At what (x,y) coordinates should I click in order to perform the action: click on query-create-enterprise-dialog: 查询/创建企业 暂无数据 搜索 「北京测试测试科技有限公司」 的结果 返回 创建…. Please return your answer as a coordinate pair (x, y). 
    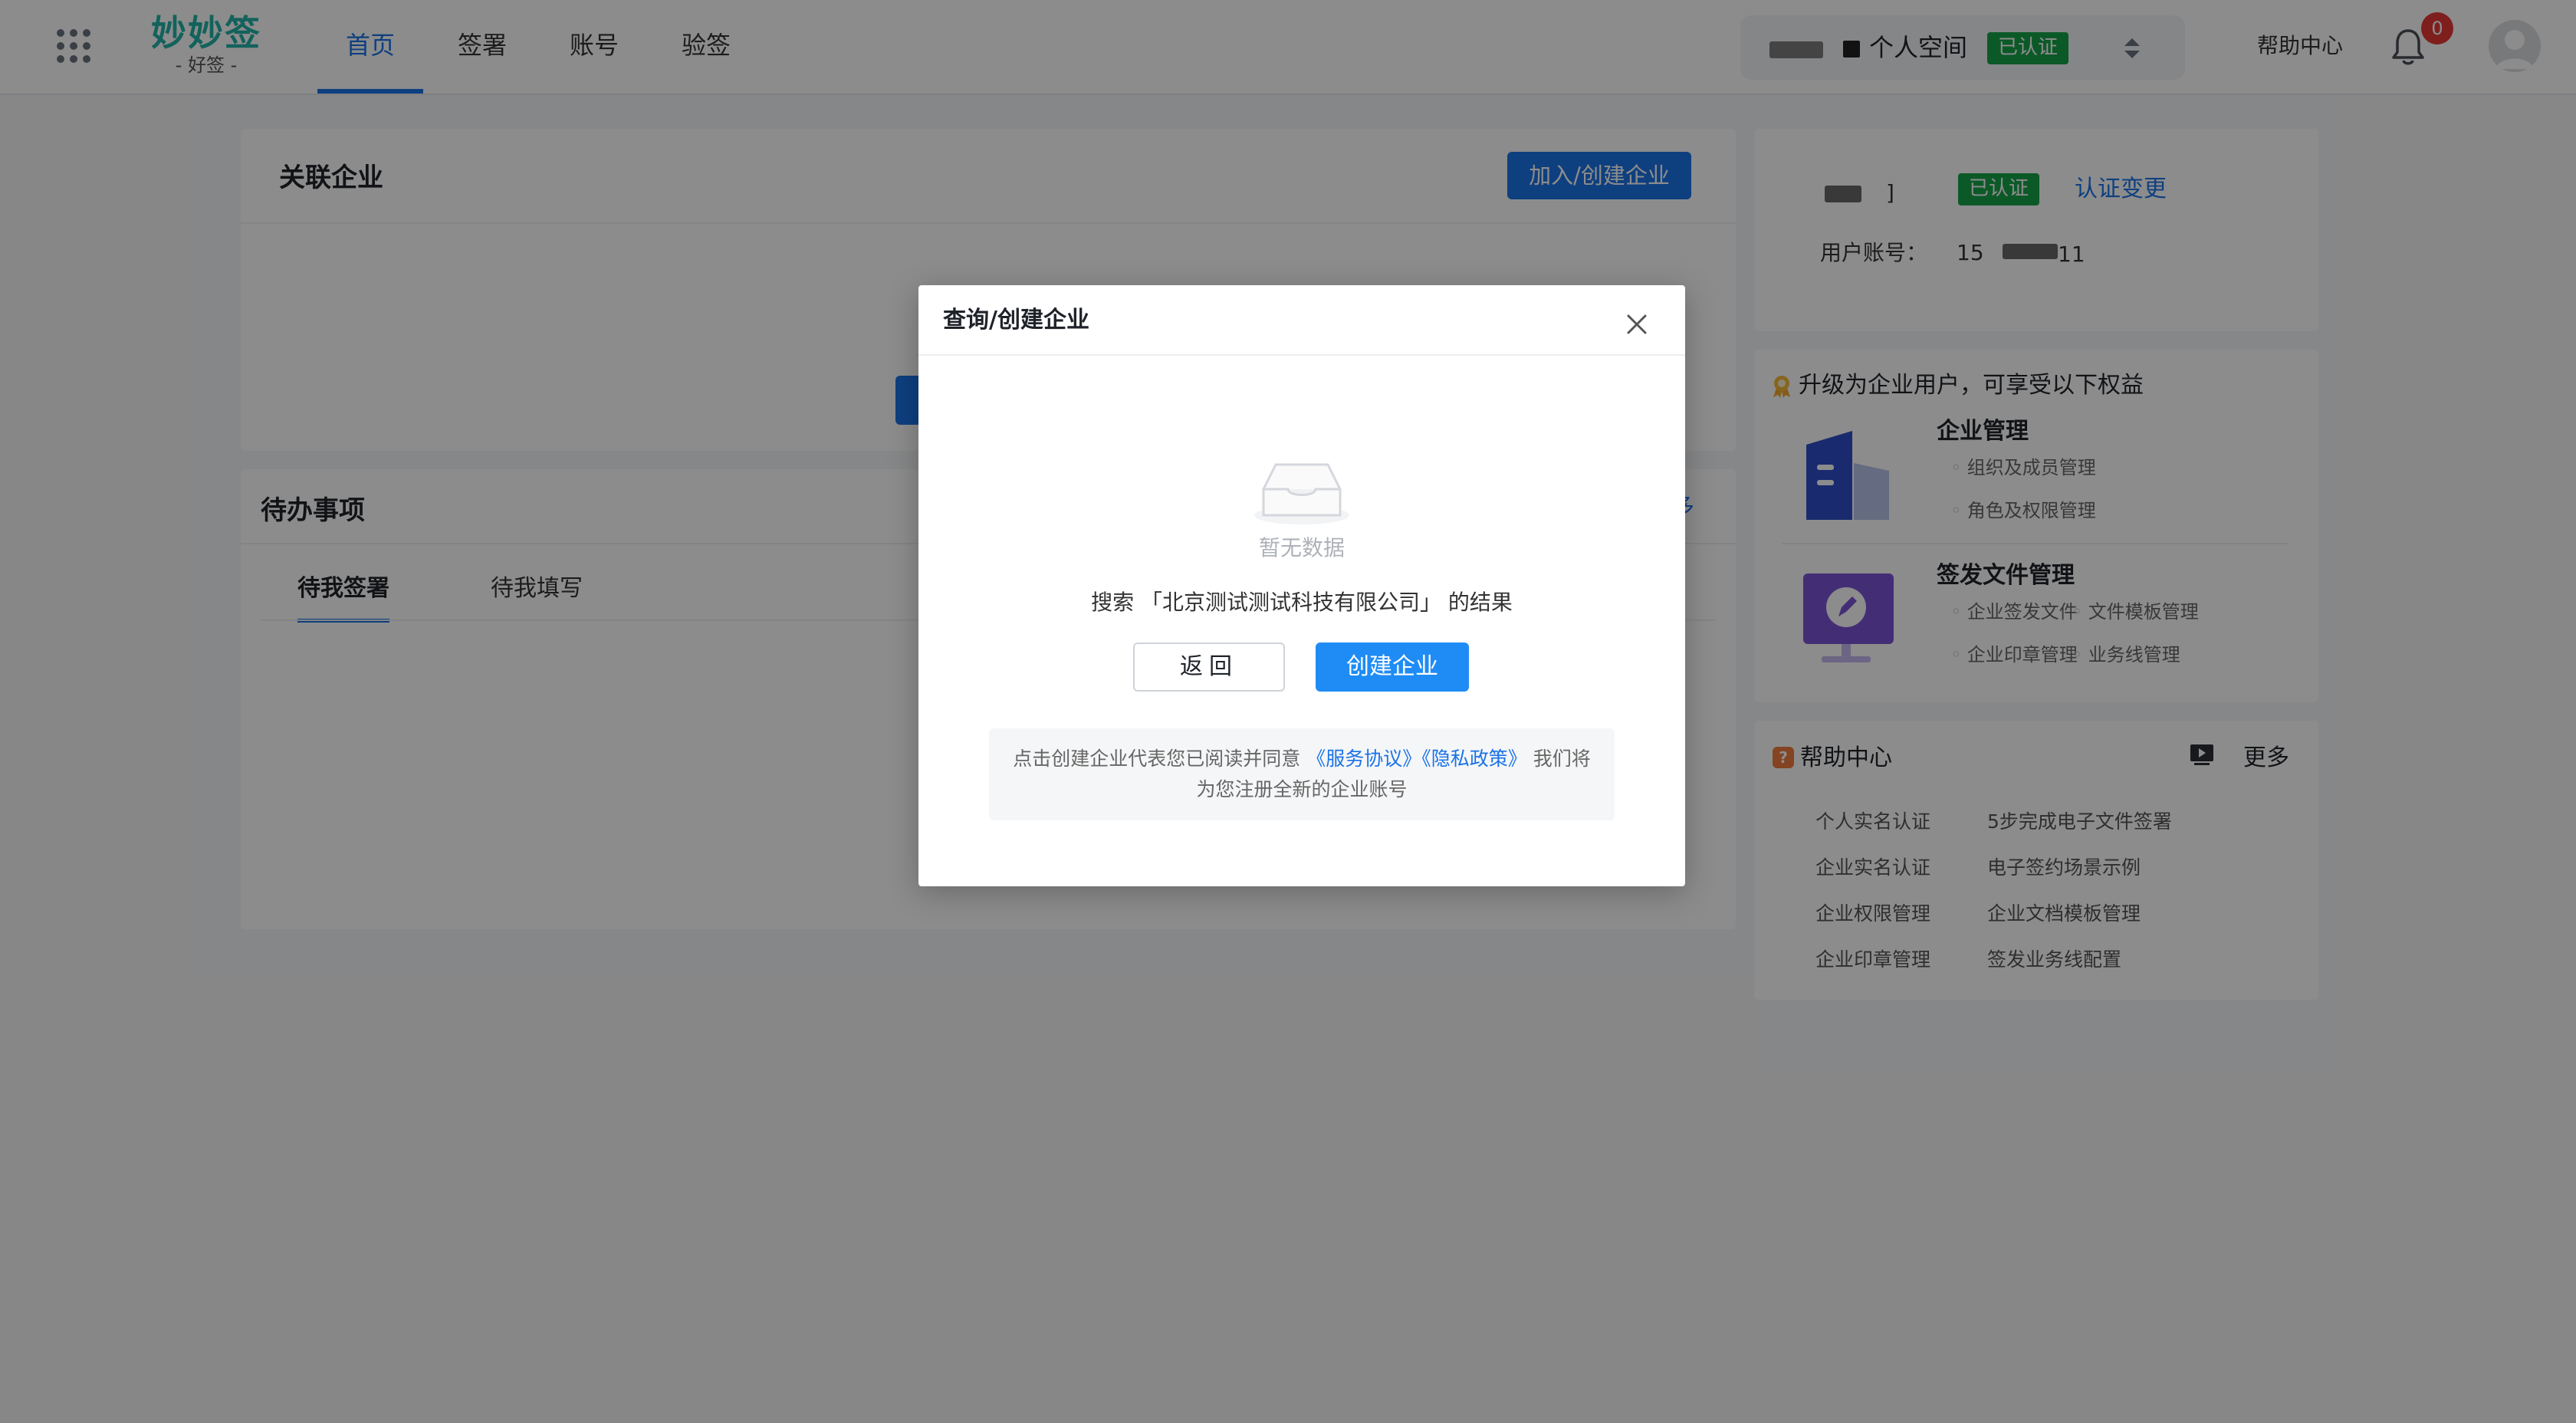
    Looking at the image, I should click on (1302, 585).